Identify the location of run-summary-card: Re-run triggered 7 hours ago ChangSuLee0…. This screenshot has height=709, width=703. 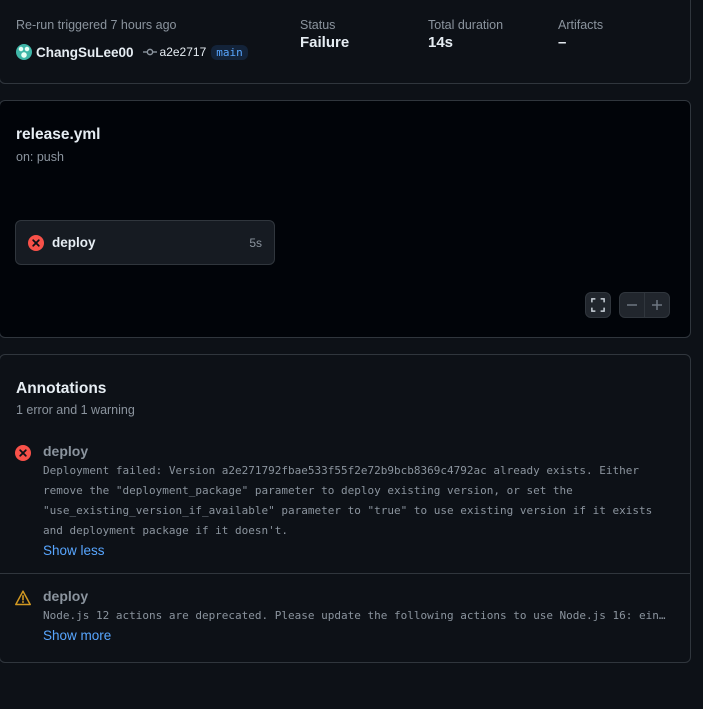
(345, 42).